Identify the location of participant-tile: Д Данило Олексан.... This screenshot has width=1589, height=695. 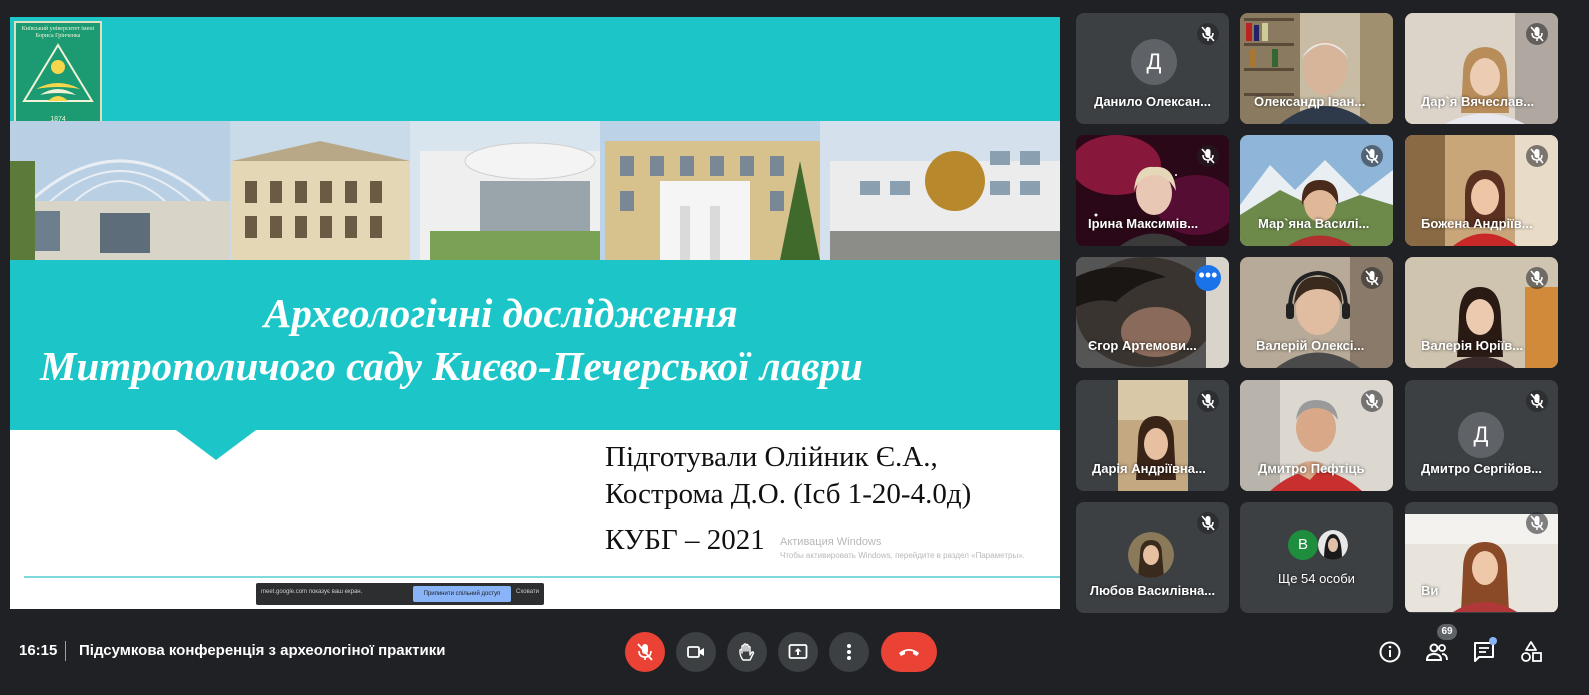
(1152, 68).